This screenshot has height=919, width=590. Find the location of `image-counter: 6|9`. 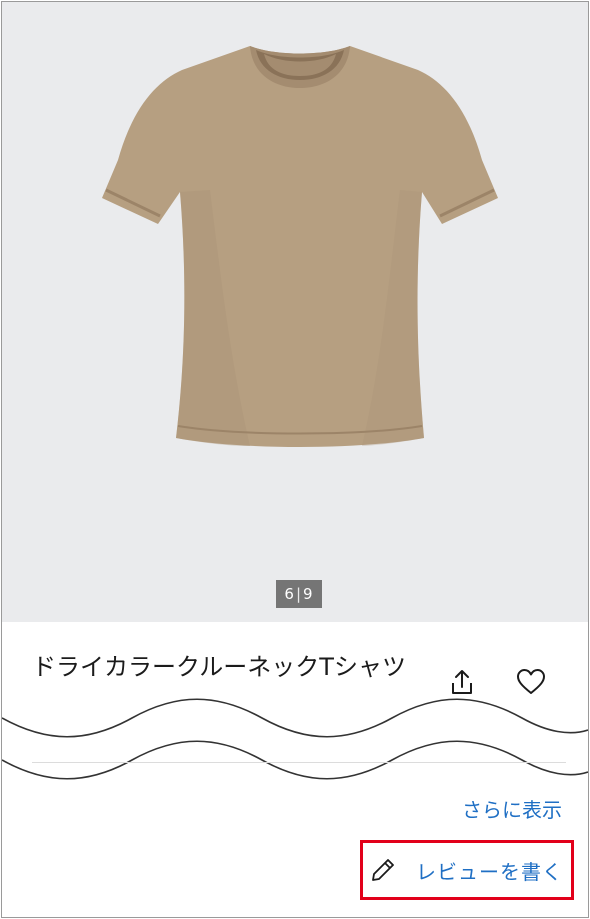

image-counter: 6|9 is located at coordinates (299, 594).